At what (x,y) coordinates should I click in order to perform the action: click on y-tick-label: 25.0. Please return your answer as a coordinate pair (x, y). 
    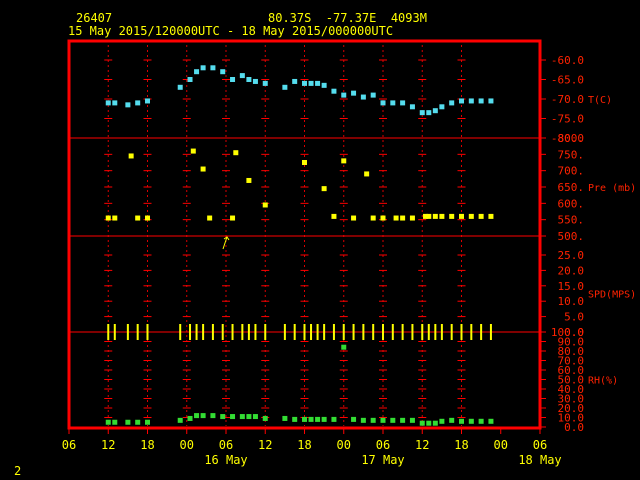
    Looking at the image, I should click on (571, 255).